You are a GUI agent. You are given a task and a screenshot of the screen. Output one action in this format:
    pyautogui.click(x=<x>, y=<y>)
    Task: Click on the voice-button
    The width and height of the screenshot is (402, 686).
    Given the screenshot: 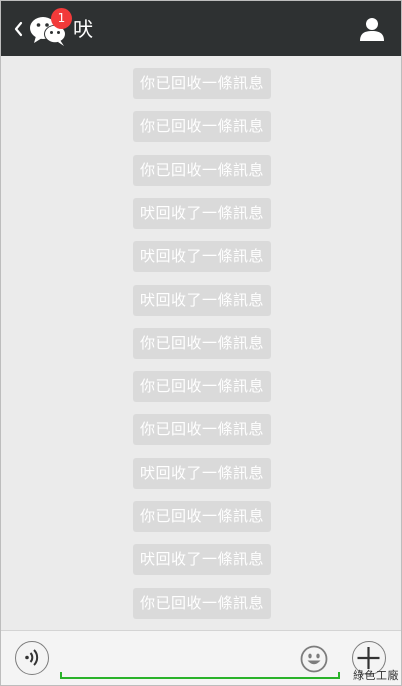 What is the action you would take?
    pyautogui.click(x=32, y=658)
    